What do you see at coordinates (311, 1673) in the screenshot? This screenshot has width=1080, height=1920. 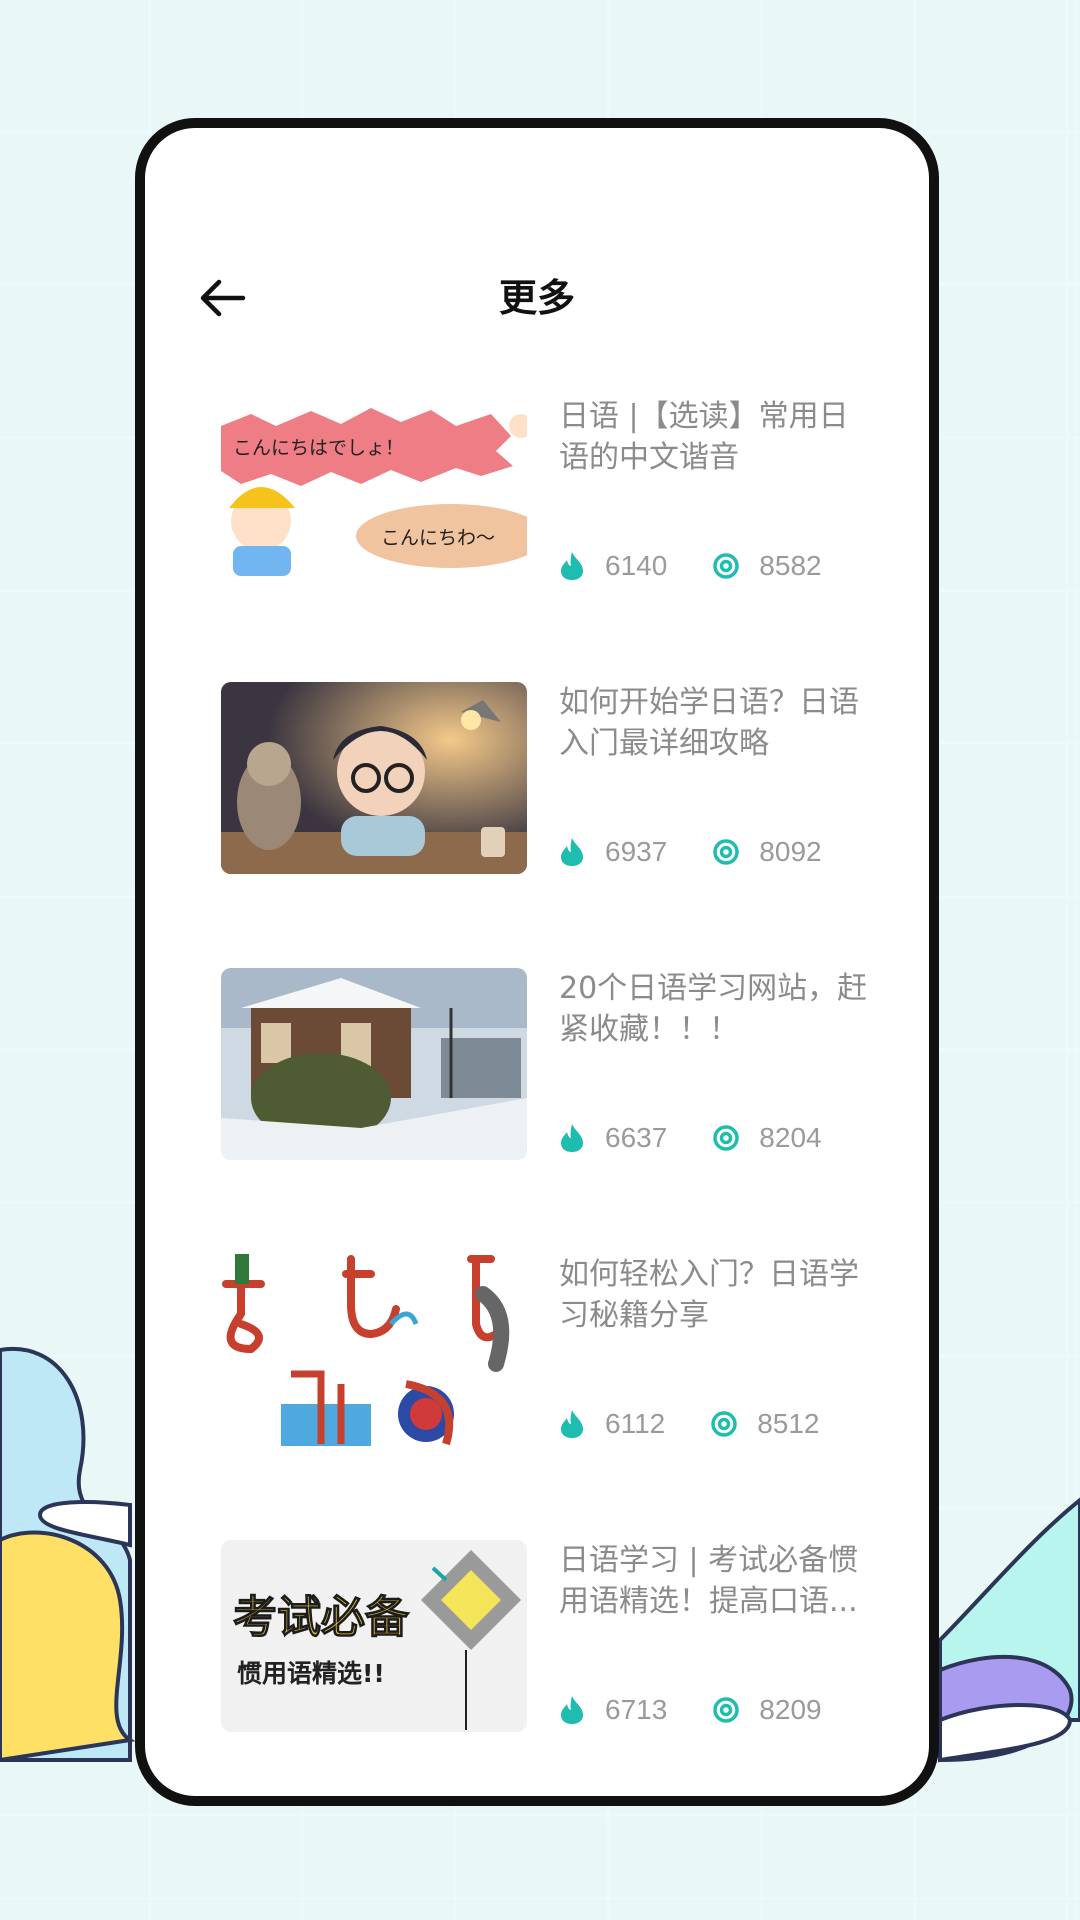 I see `thumb-text: 惯用语精选!!` at bounding box center [311, 1673].